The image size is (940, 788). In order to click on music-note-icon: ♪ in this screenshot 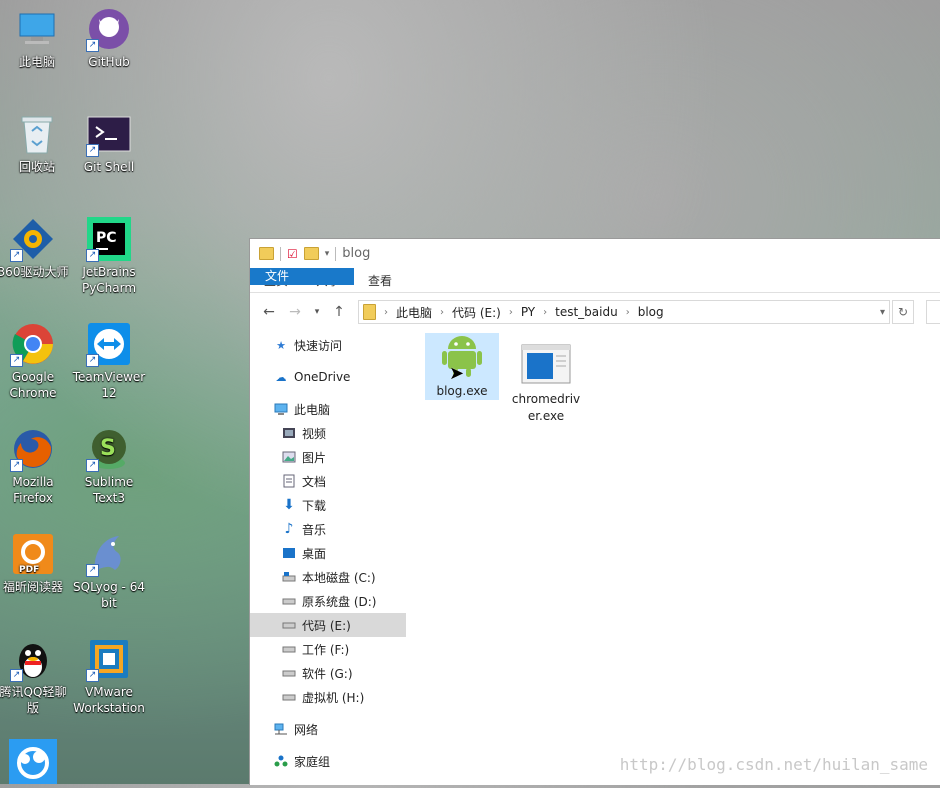, I will do `click(289, 529)`.